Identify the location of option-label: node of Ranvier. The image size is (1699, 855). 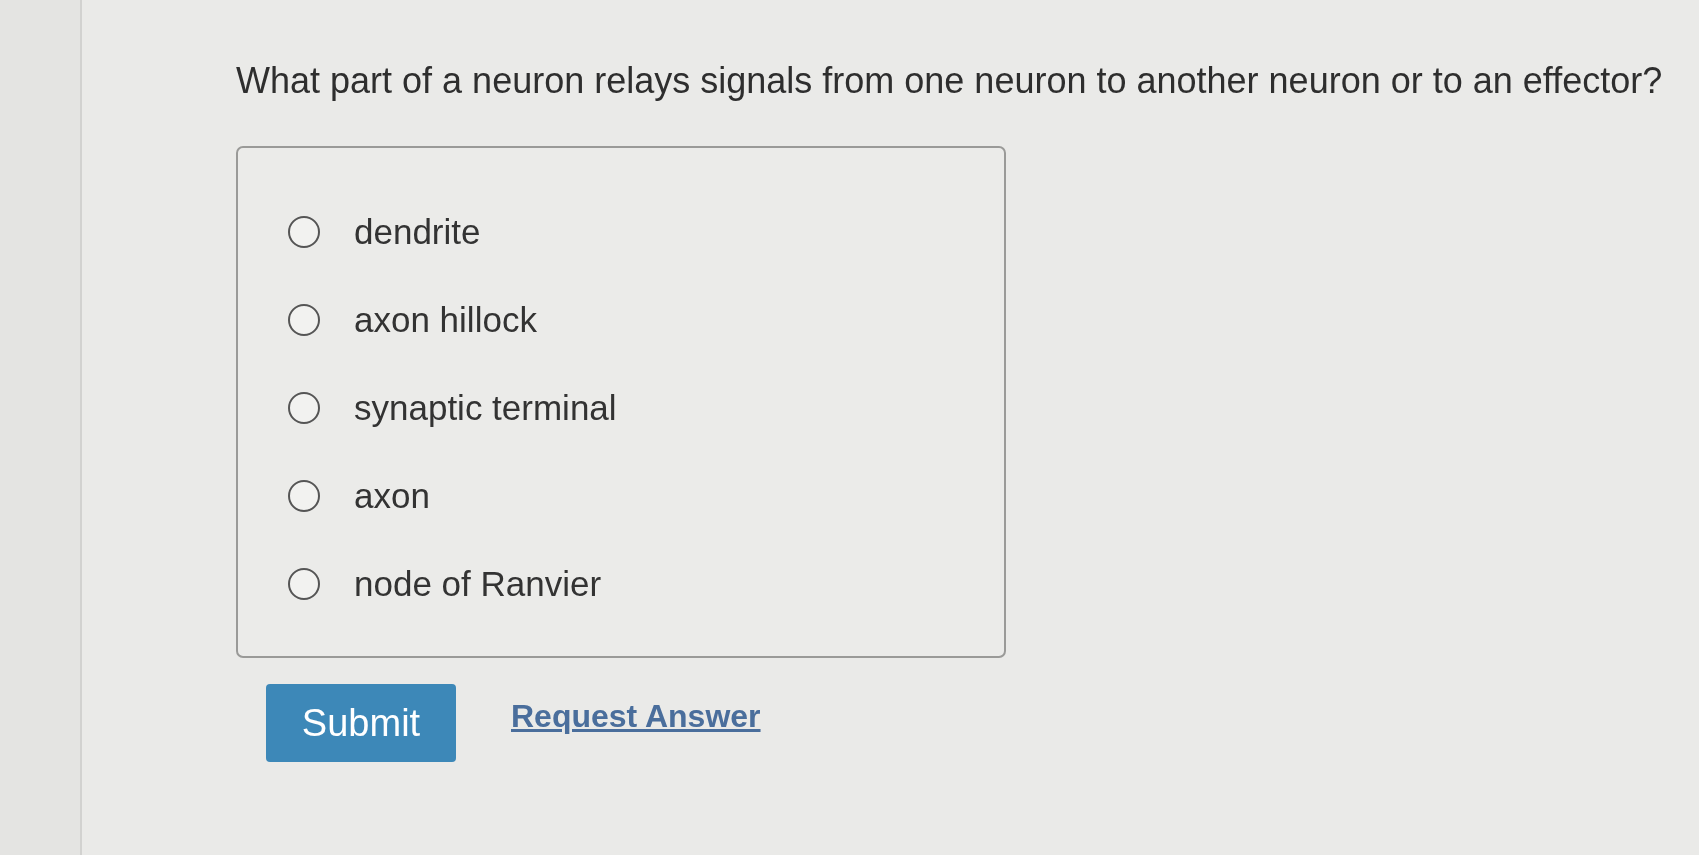
(478, 584).